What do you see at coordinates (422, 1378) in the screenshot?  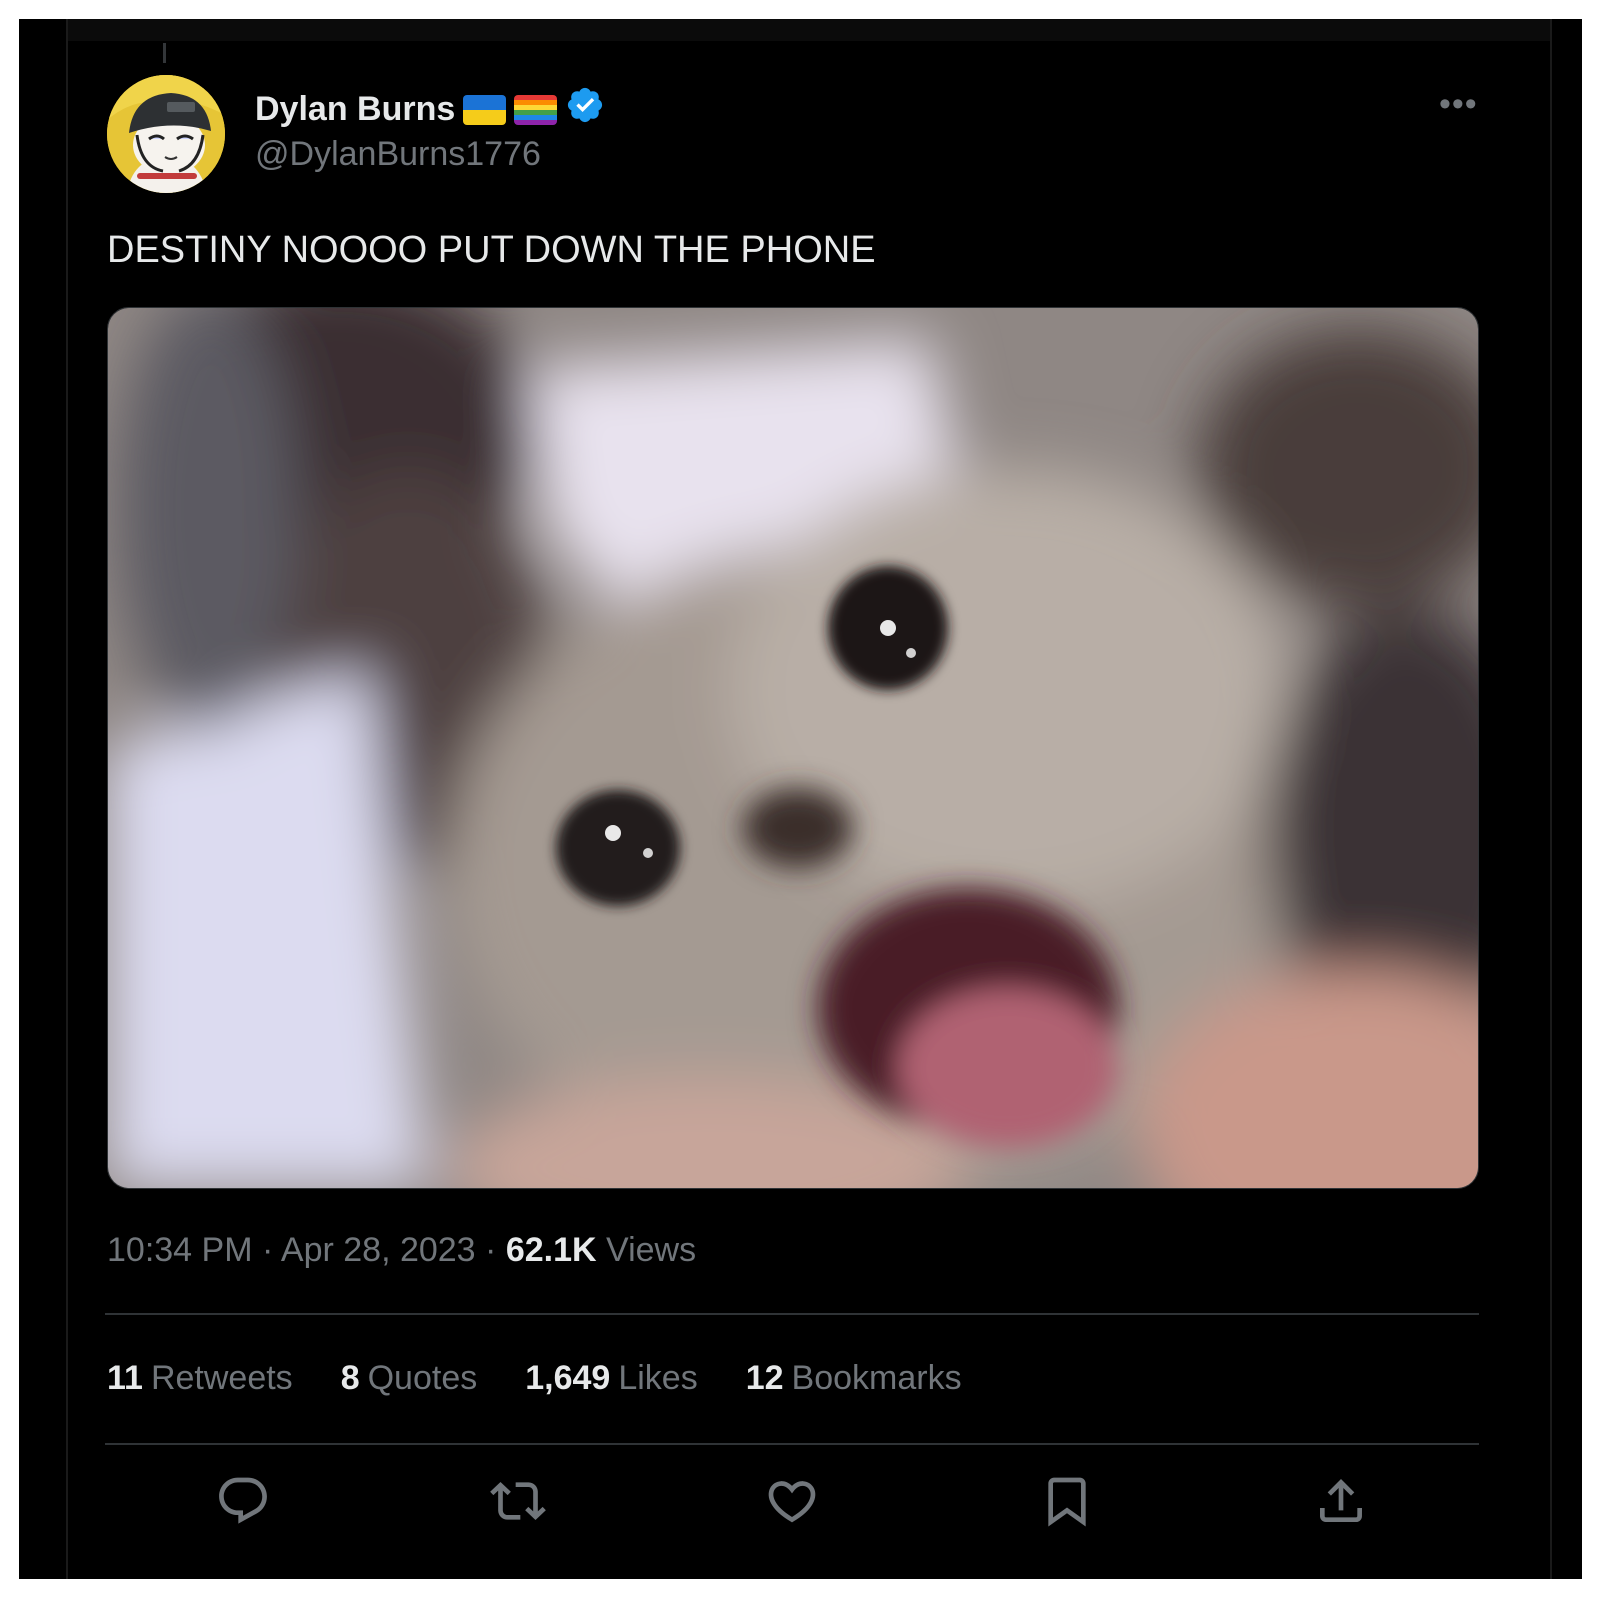 I see `quotes-label: Quotes` at bounding box center [422, 1378].